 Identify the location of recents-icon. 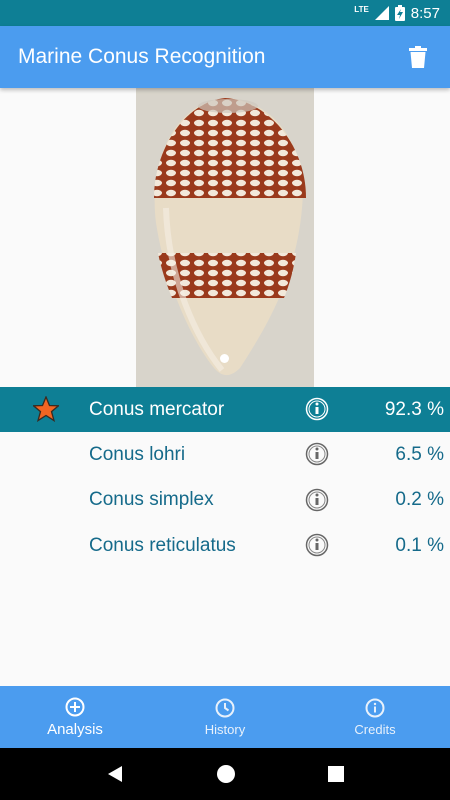
(336, 774).